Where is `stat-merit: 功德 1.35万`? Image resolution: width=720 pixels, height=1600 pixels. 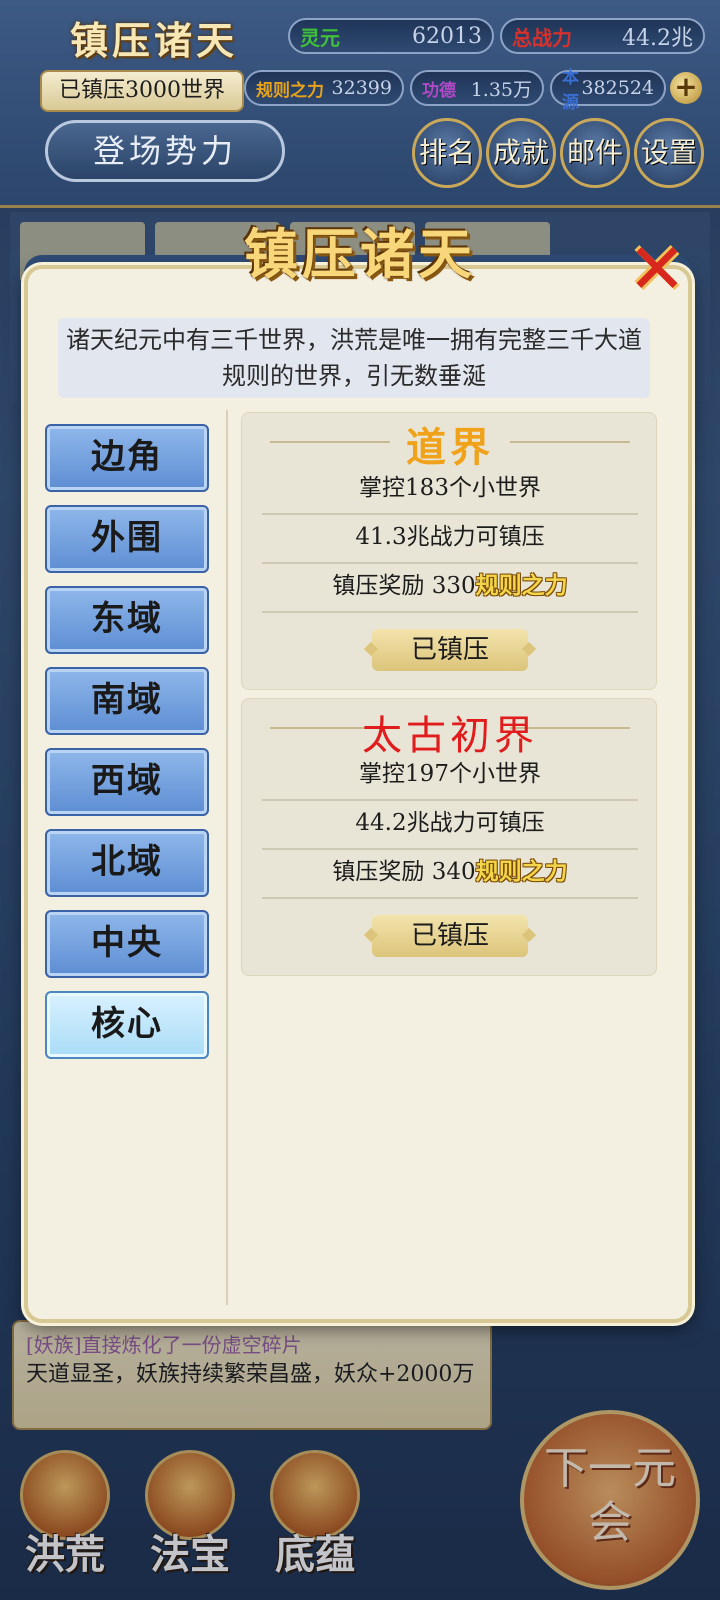
stat-merit: 功德 1.35万 is located at coordinates (477, 88).